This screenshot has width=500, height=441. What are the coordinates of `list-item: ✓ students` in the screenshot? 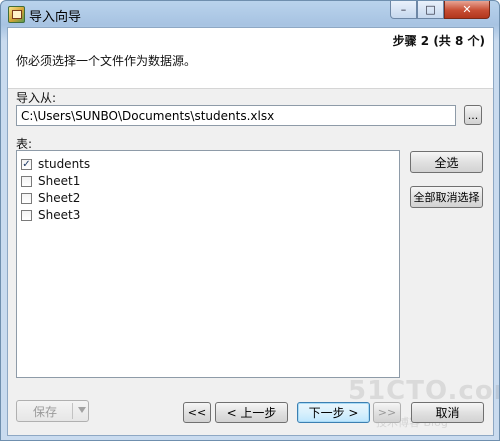 It's located at (55, 164).